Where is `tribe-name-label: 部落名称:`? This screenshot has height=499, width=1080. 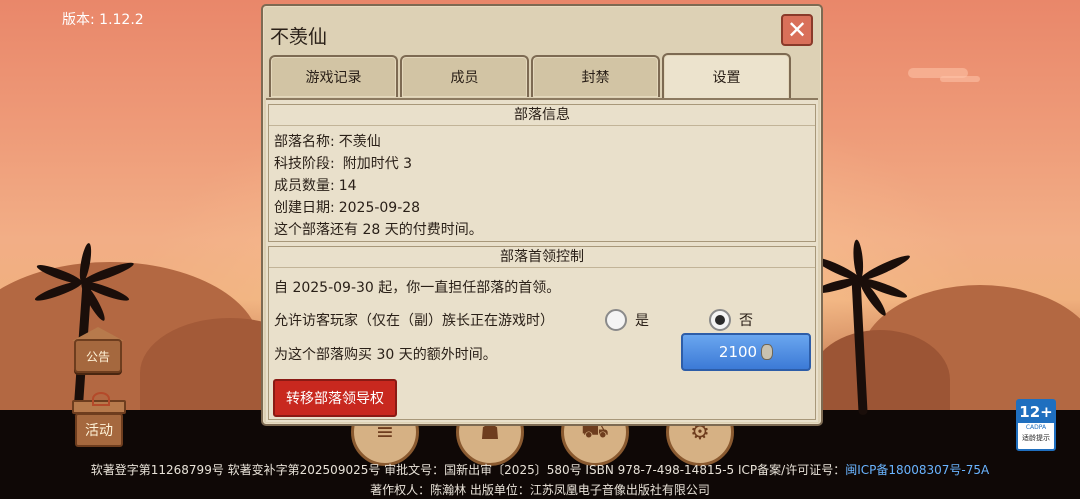
tribe-name-label: 部落名称: is located at coordinates (304, 142).